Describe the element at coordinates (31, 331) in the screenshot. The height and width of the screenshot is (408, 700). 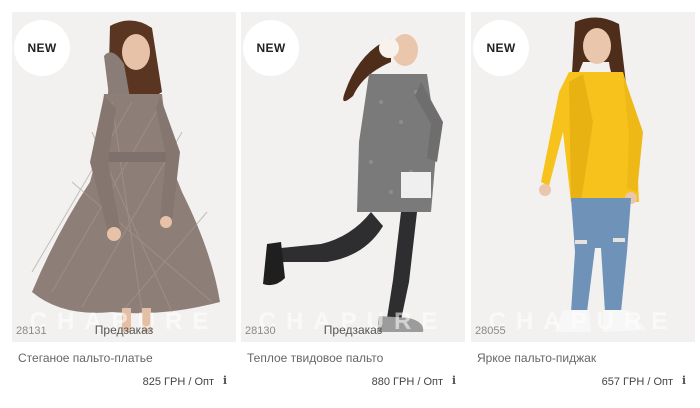
I see `product-sku: 28131` at that location.